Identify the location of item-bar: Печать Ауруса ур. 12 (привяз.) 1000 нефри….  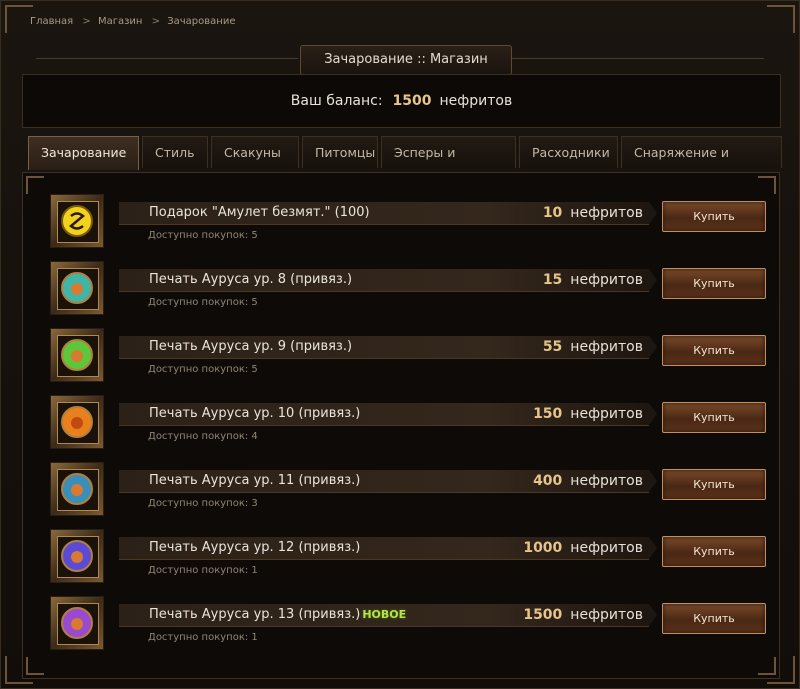
(388, 548).